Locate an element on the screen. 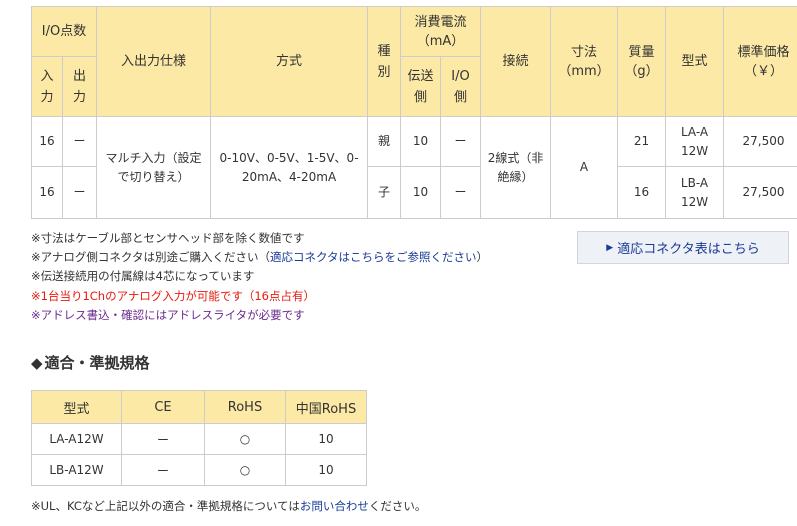 This screenshot has height=526, width=797. type-value: 子 is located at coordinates (384, 192).